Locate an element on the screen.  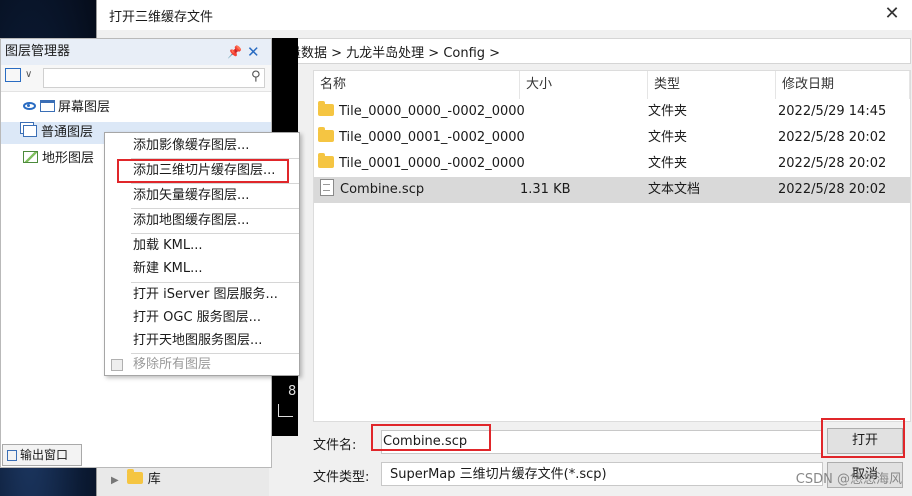
column-header-type: 类型 is located at coordinates (712, 85).